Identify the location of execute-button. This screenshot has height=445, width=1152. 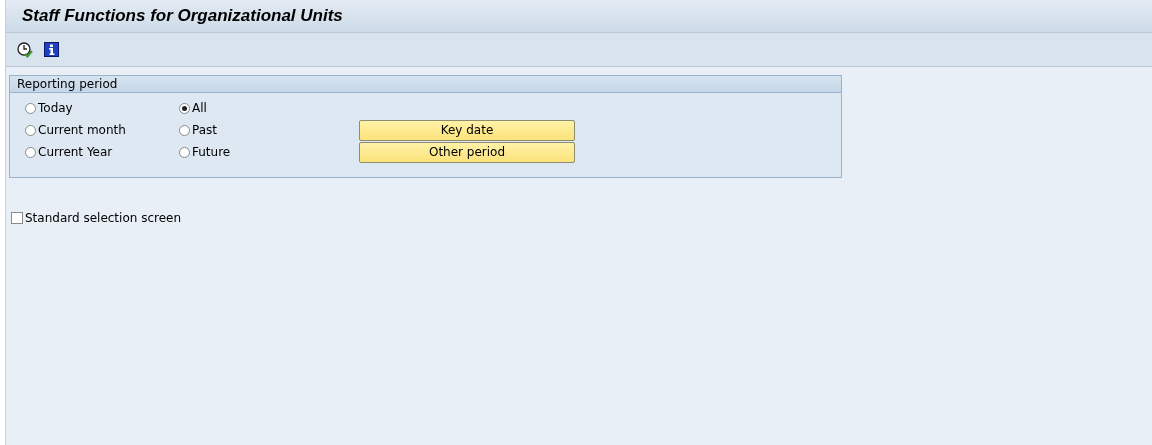
(25, 49).